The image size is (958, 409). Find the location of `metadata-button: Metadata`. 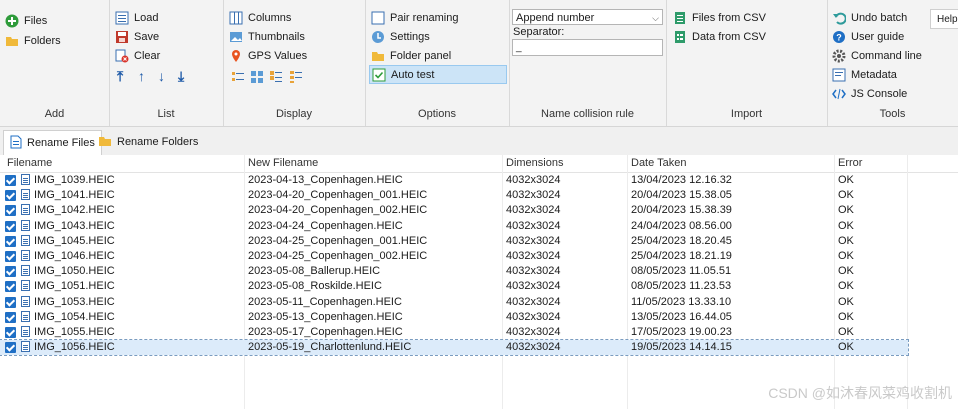

metadata-button: Metadata is located at coordinates (864, 75).